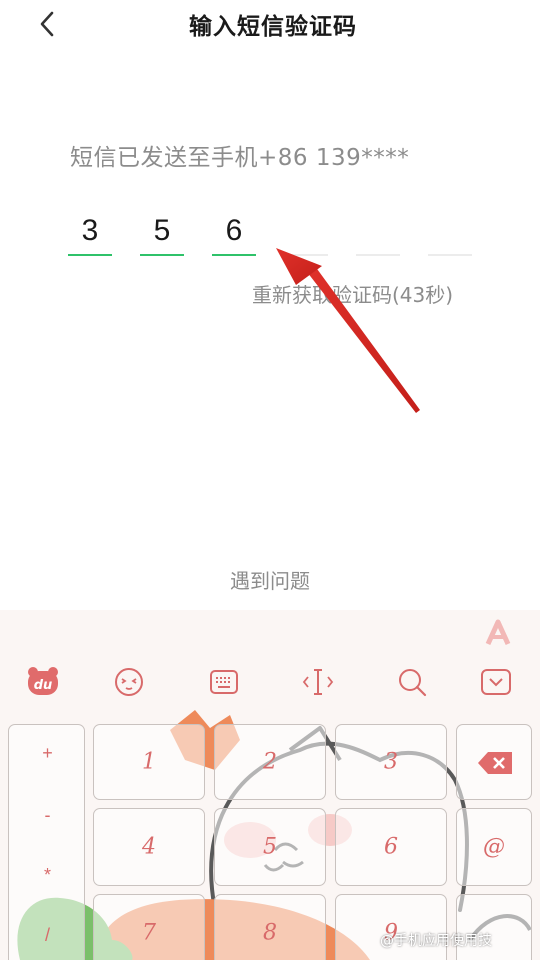  I want to click on emoji-face-icon, so click(129, 682).